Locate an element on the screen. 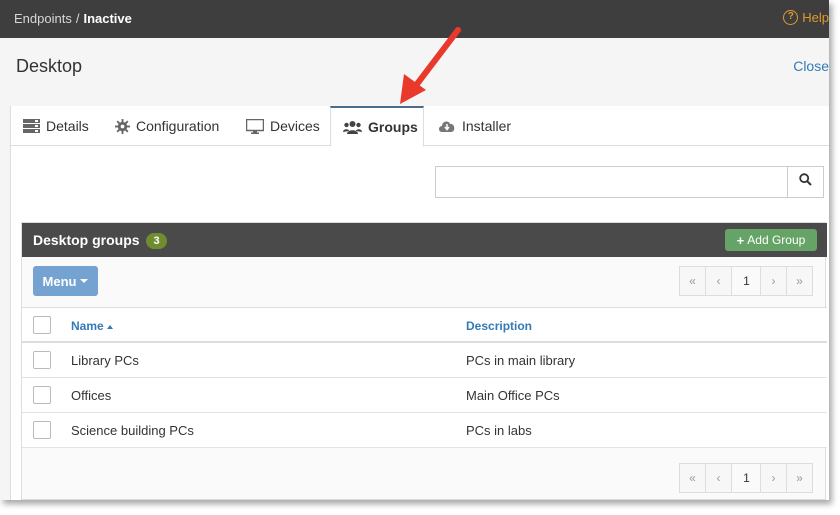 The height and width of the screenshot is (515, 840). menu-button: Menu is located at coordinates (65, 281).